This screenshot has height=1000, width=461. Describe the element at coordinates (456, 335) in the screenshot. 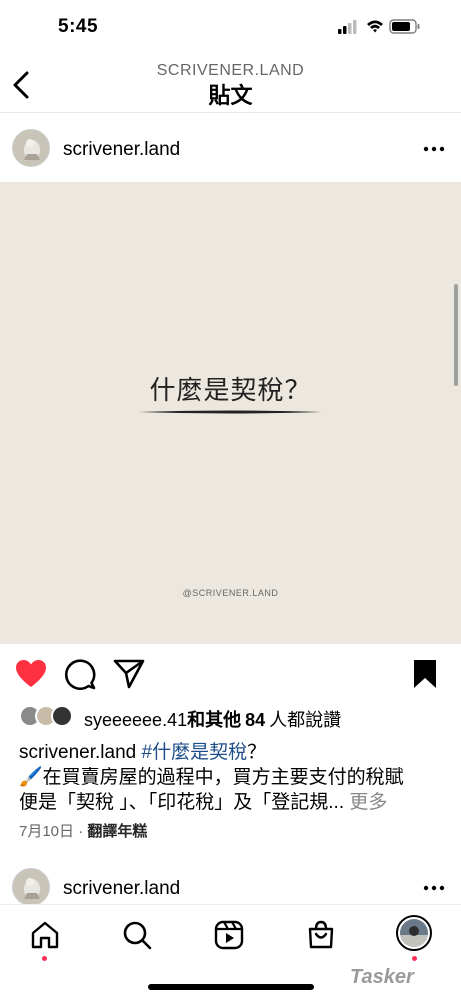

I see `scrollbar` at that location.